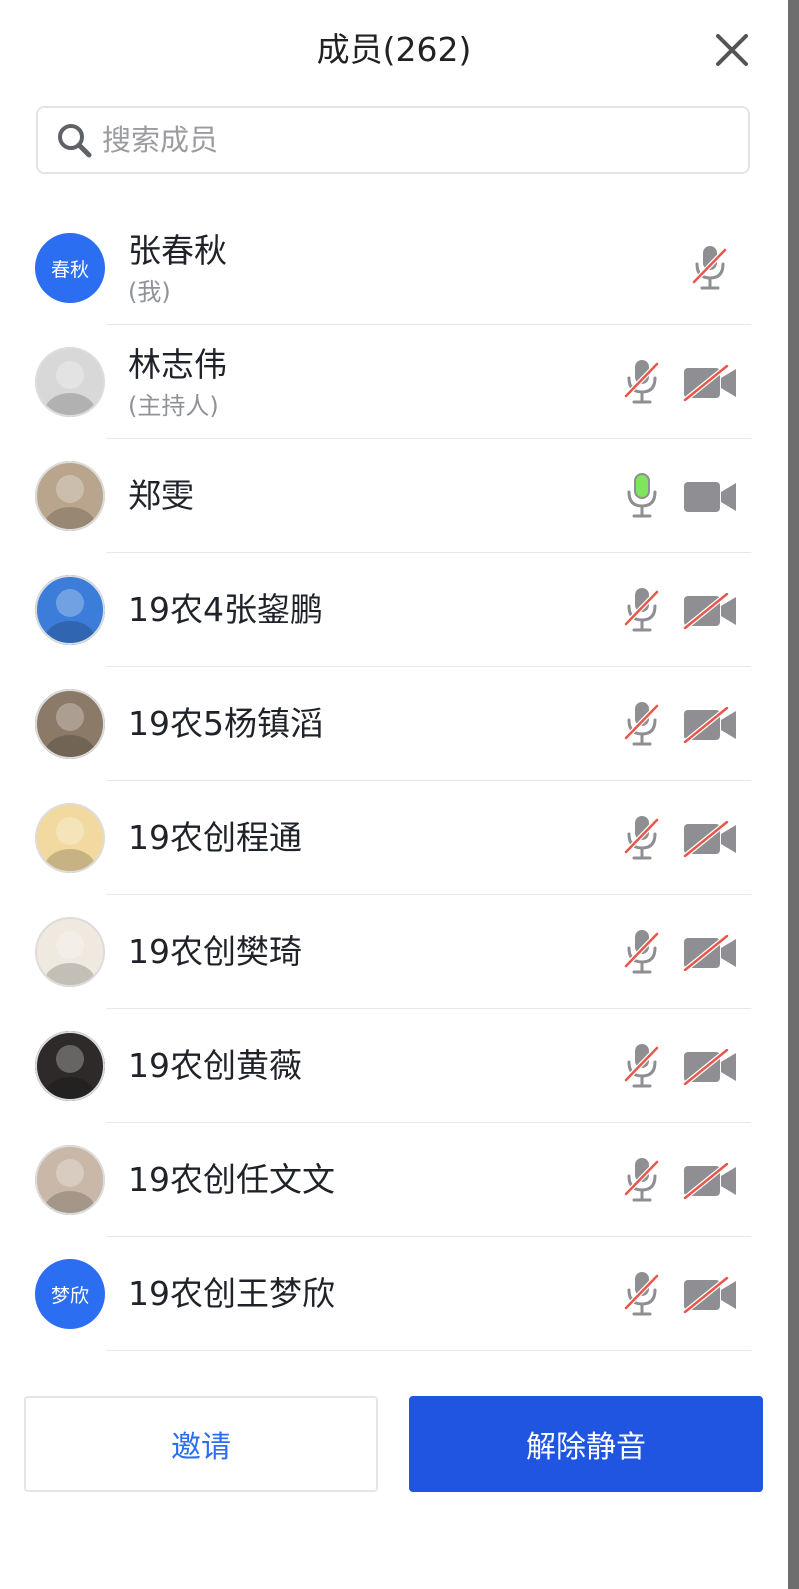 Image resolution: width=799 pixels, height=1589 pixels. Describe the element at coordinates (394, 1294) in the screenshot. I see `member-row: 梦欣 19农创王梦欣` at that location.